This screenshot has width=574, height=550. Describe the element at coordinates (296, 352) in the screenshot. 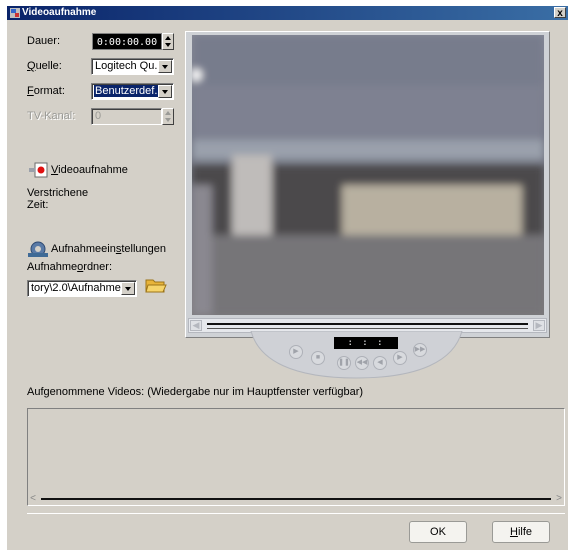

I see `play-icon: ▶` at that location.